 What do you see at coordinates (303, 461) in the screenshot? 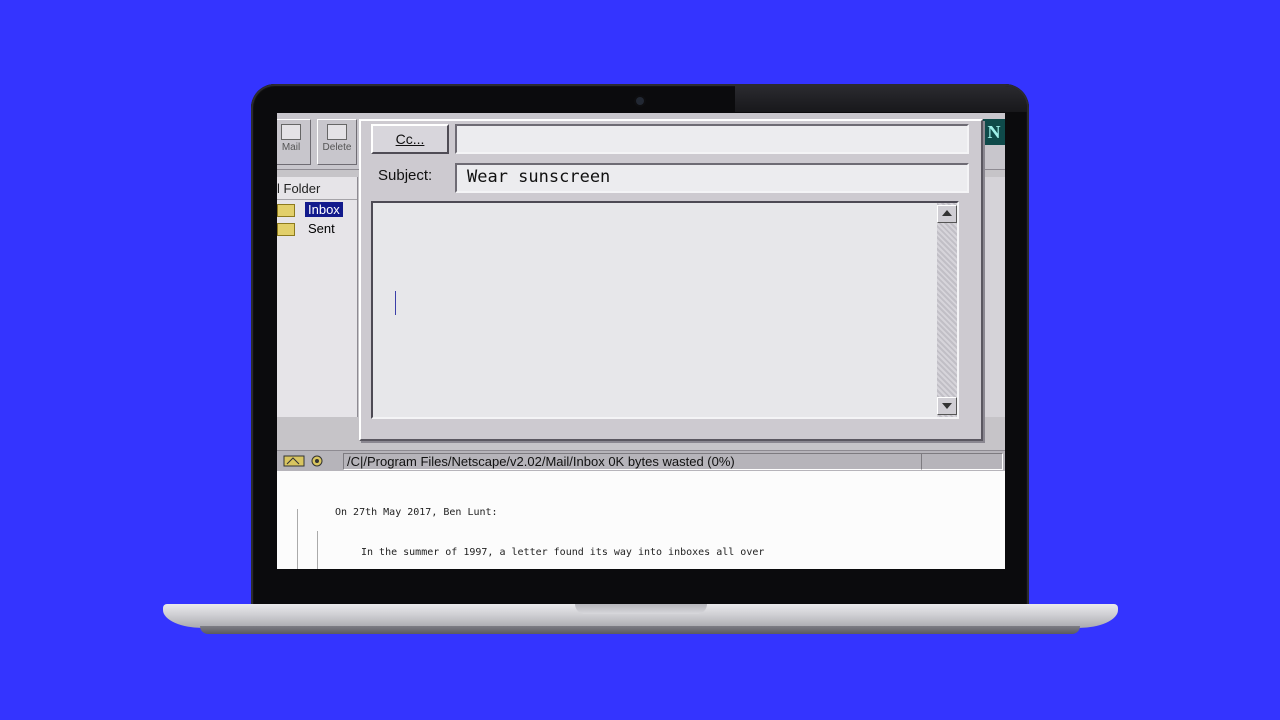
I see `connection-icon` at bounding box center [303, 461].